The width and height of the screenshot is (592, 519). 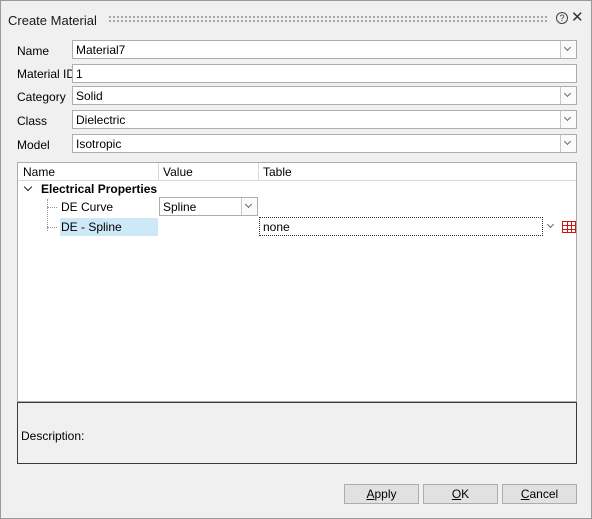 What do you see at coordinates (324, 143) in the screenshot?
I see `model-select: Isotropic` at bounding box center [324, 143].